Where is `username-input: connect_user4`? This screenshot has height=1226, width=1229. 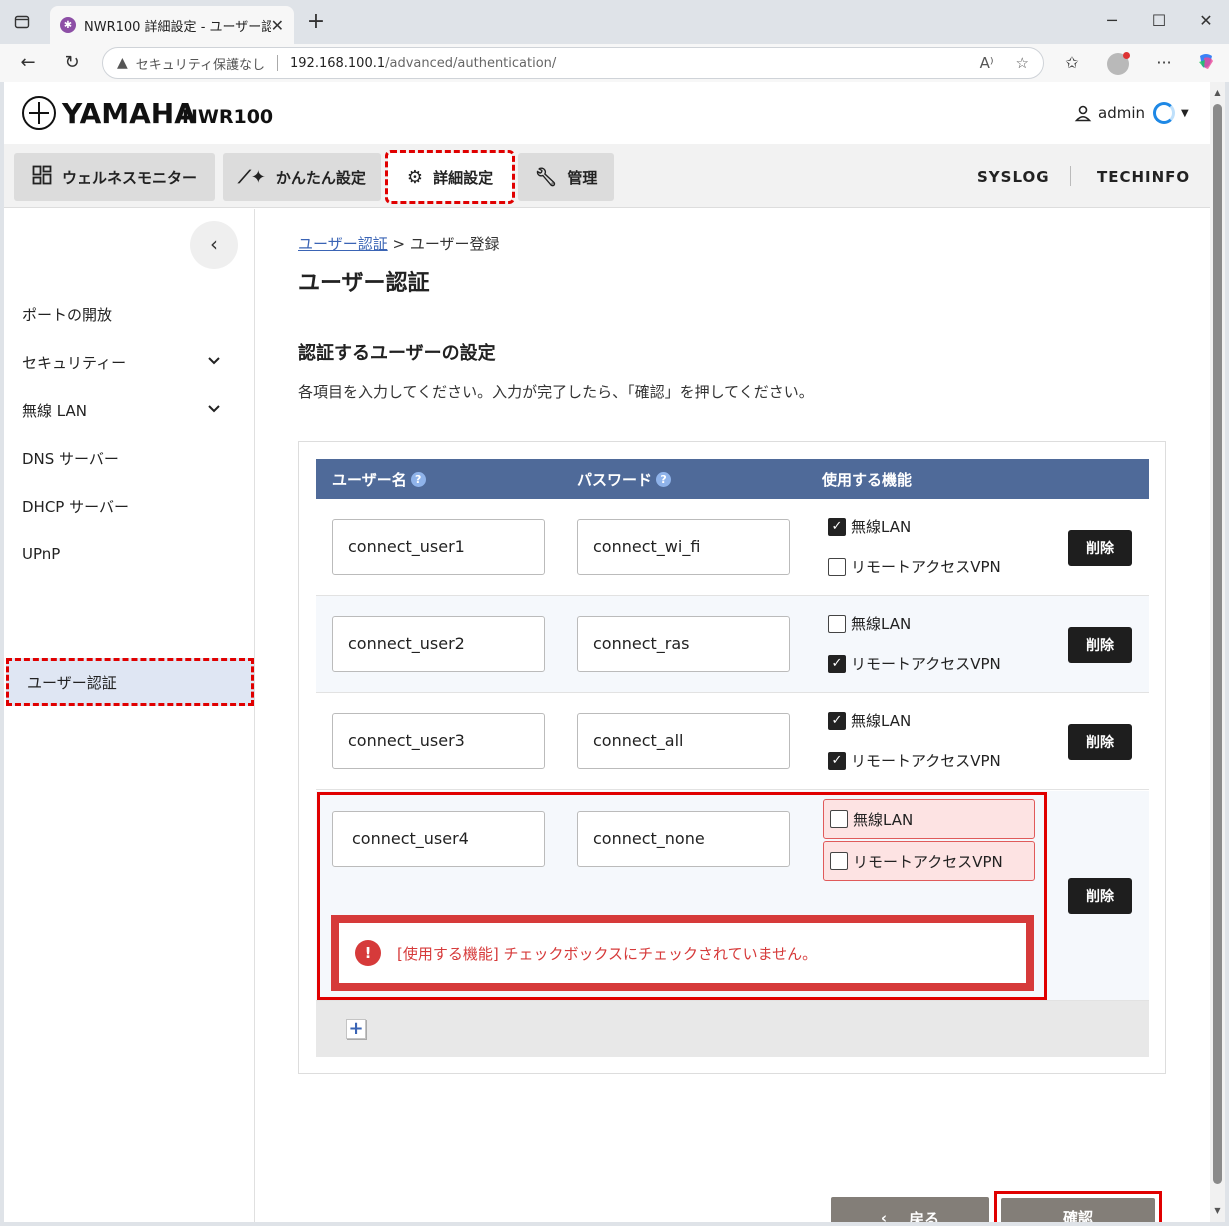 username-input: connect_user4 is located at coordinates (438, 839).